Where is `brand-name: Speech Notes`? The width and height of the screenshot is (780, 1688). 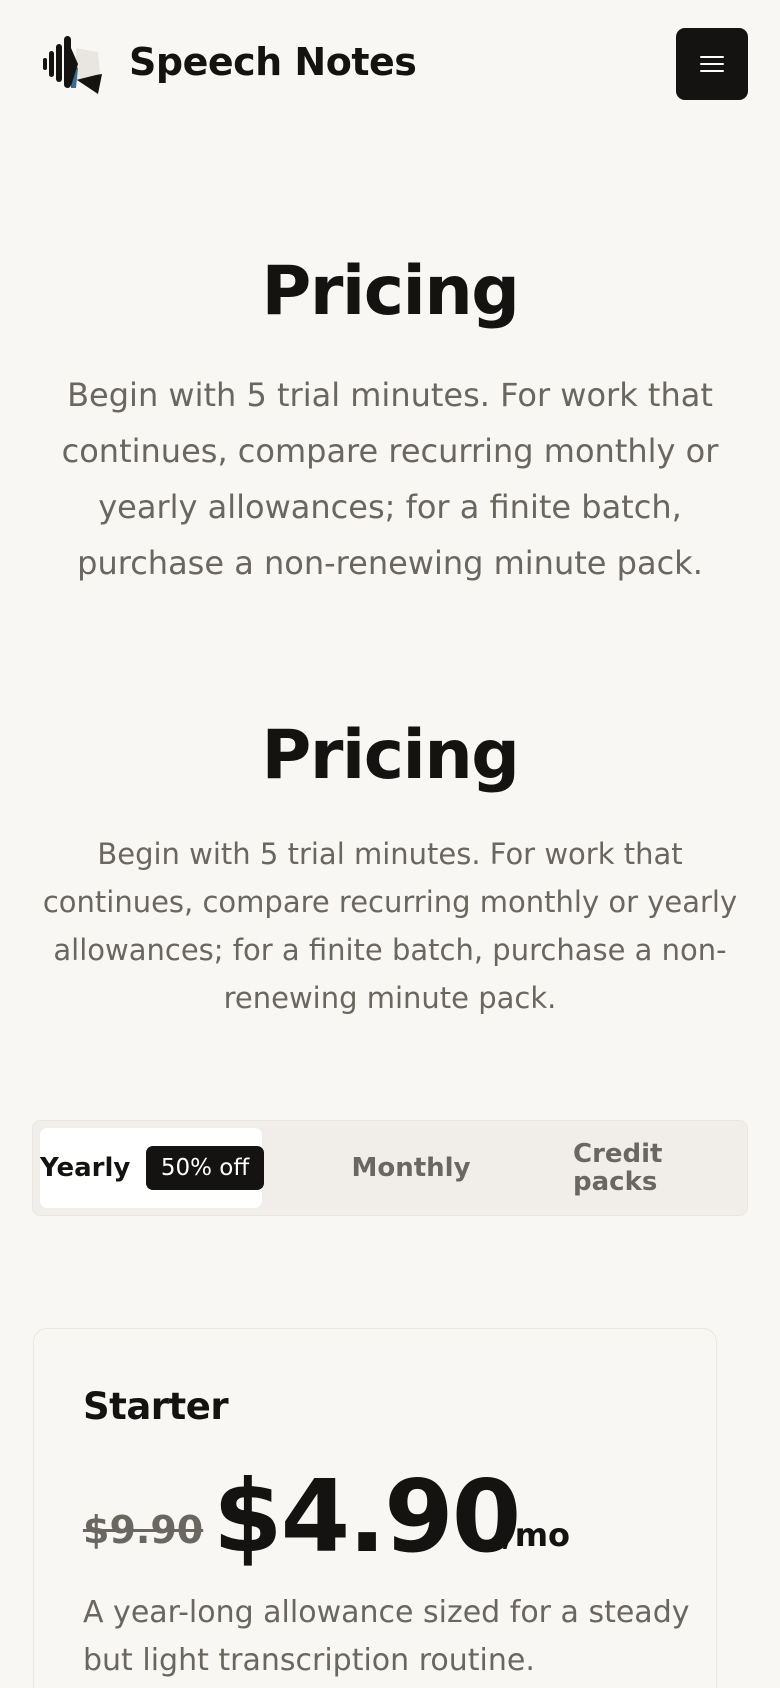 brand-name: Speech Notes is located at coordinates (273, 62).